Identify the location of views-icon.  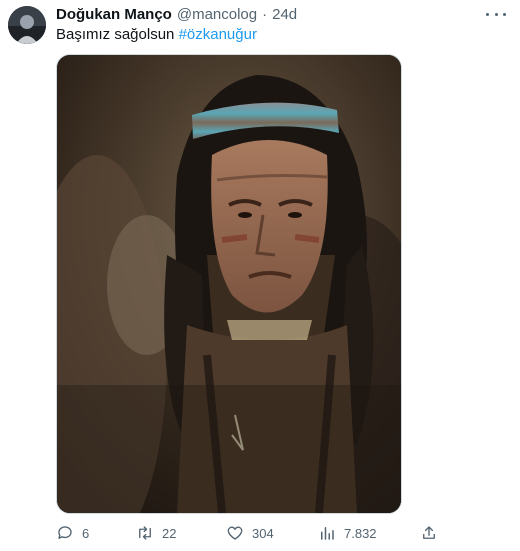
(327, 533).